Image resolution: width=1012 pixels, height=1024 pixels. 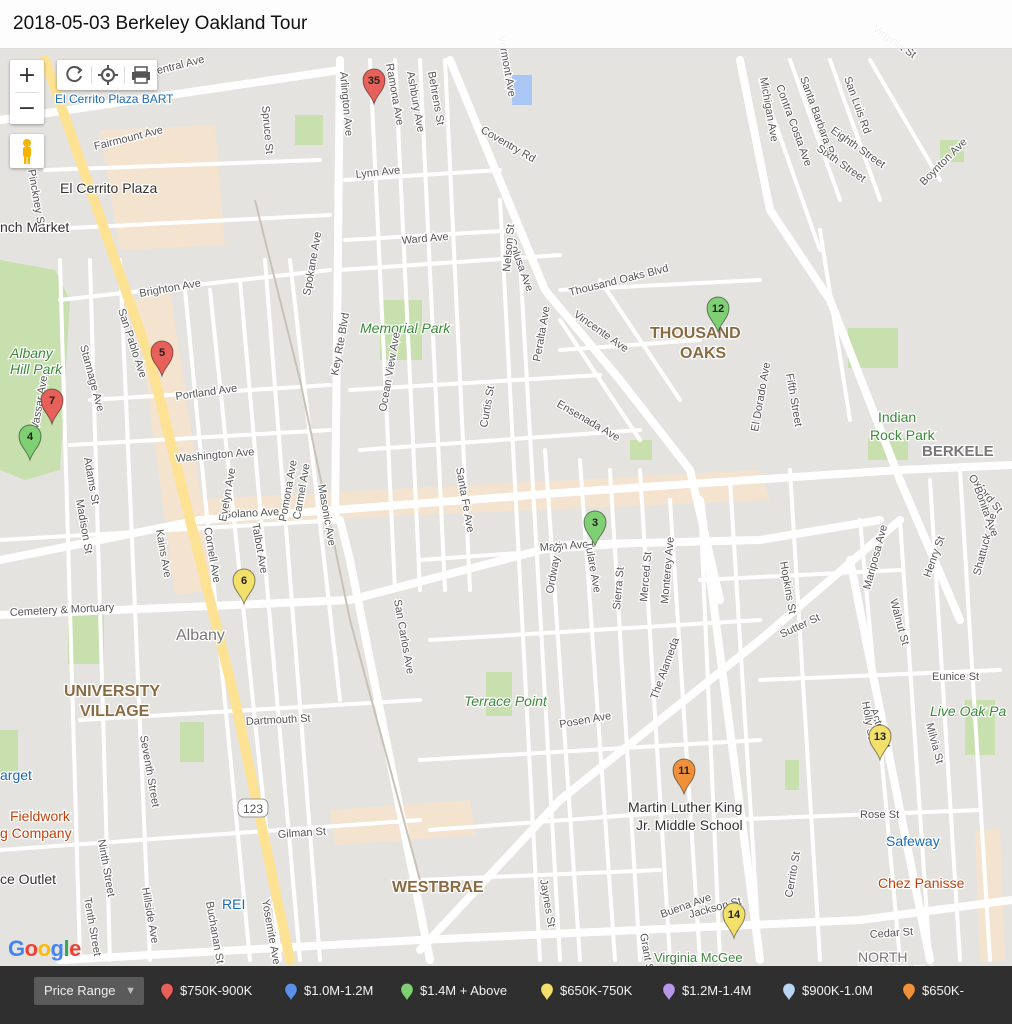 I want to click on place-label: Martin Luther King, so click(x=685, y=807).